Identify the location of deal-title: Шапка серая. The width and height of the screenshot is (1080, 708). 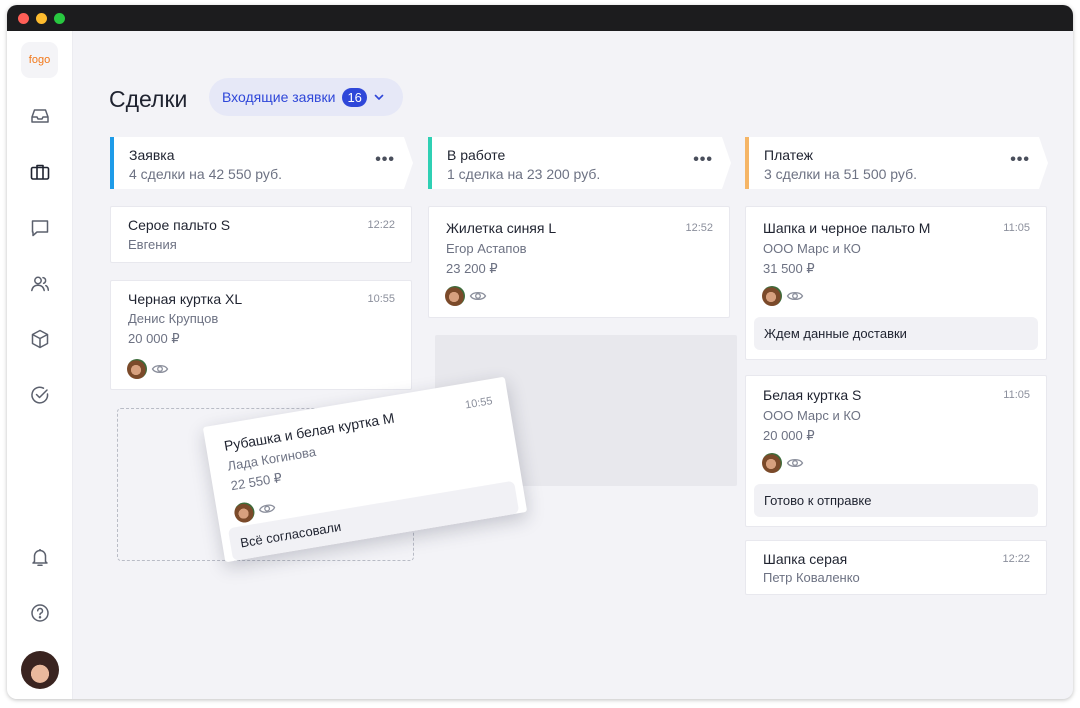
(805, 559).